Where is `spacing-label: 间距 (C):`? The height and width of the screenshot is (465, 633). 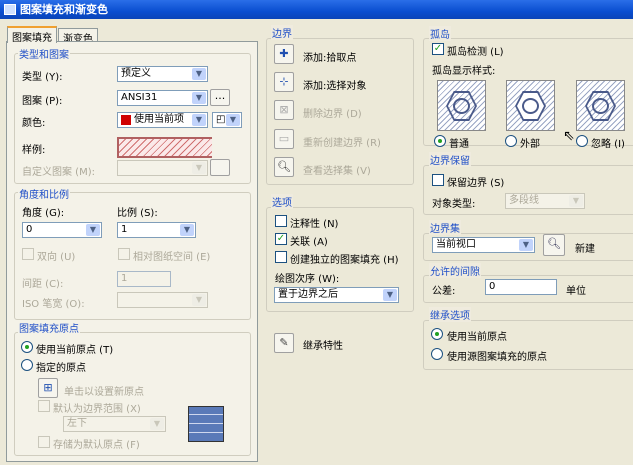
spacing-label: 间距 (C): is located at coordinates (43, 284).